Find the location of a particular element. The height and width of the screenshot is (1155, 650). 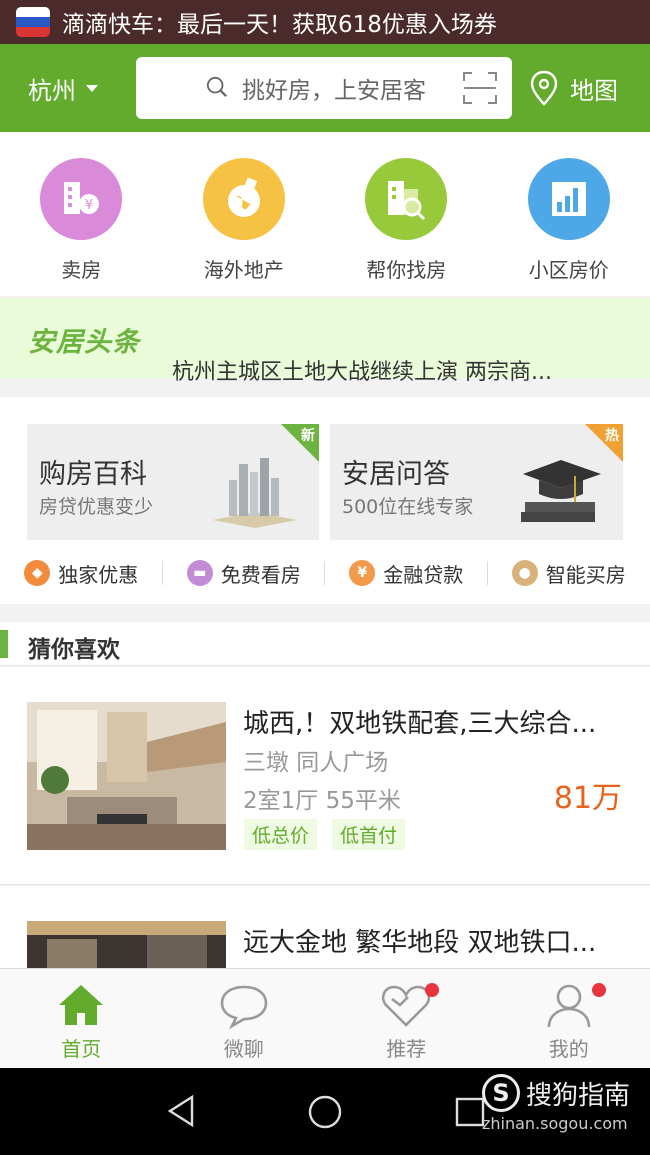

tab-chat: 微聊 is located at coordinates (244, 1018).